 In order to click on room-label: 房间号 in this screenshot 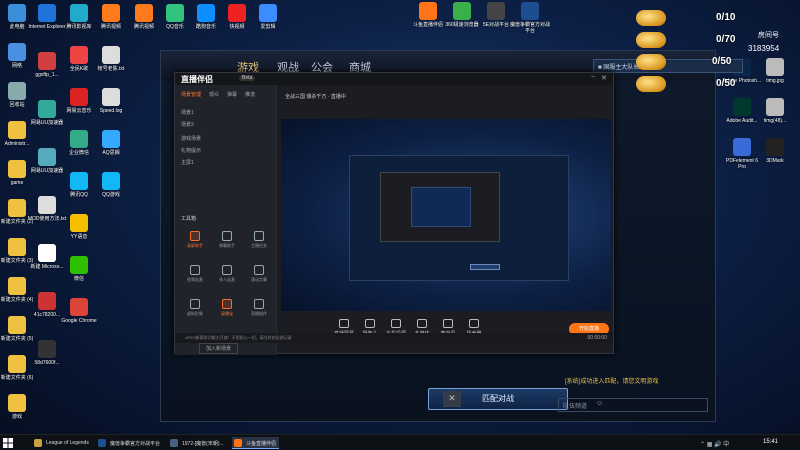, I will do `click(768, 35)`.